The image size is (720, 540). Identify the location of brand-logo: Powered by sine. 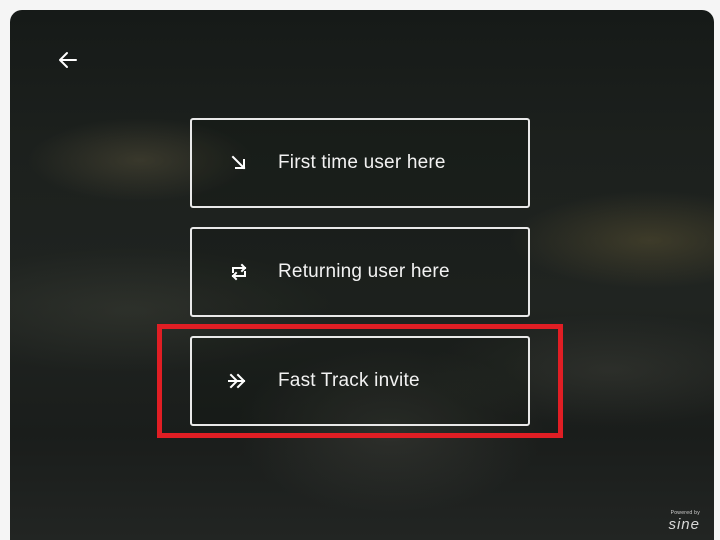
(684, 522).